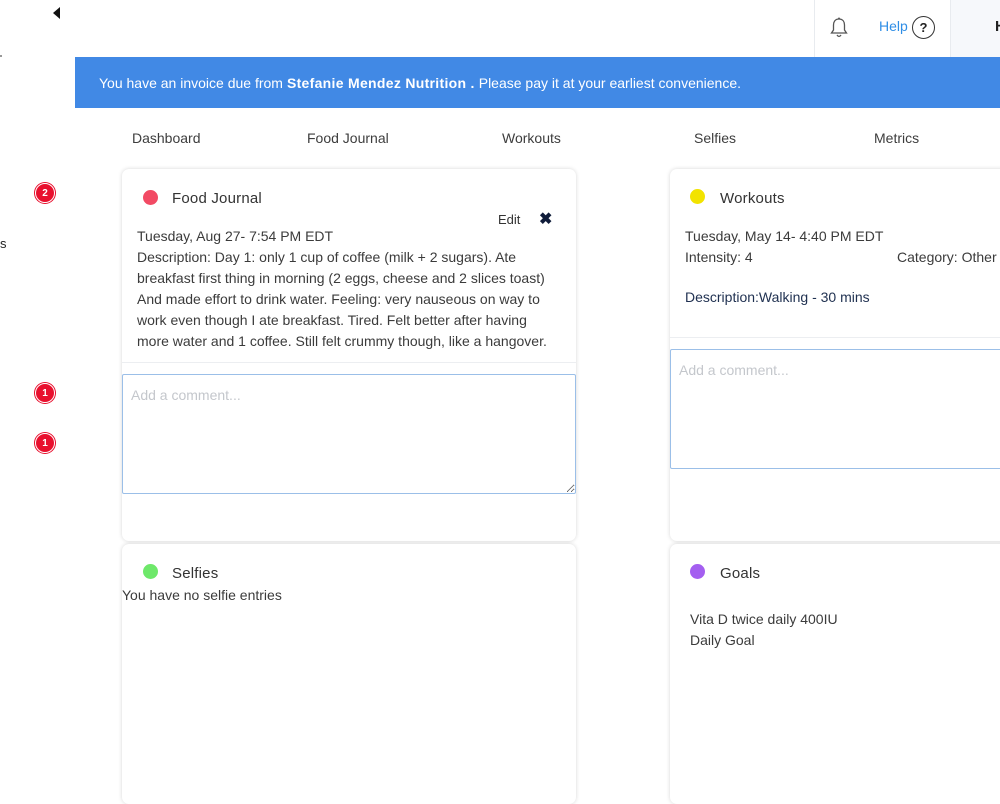 The height and width of the screenshot is (804, 1000). Describe the element at coordinates (348, 138) in the screenshot. I see `tab-food-journal: Food Journal` at that location.